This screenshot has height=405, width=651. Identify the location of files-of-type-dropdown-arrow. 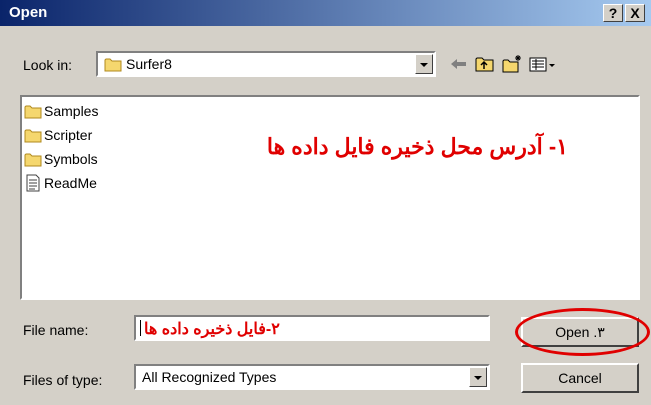
(478, 377).